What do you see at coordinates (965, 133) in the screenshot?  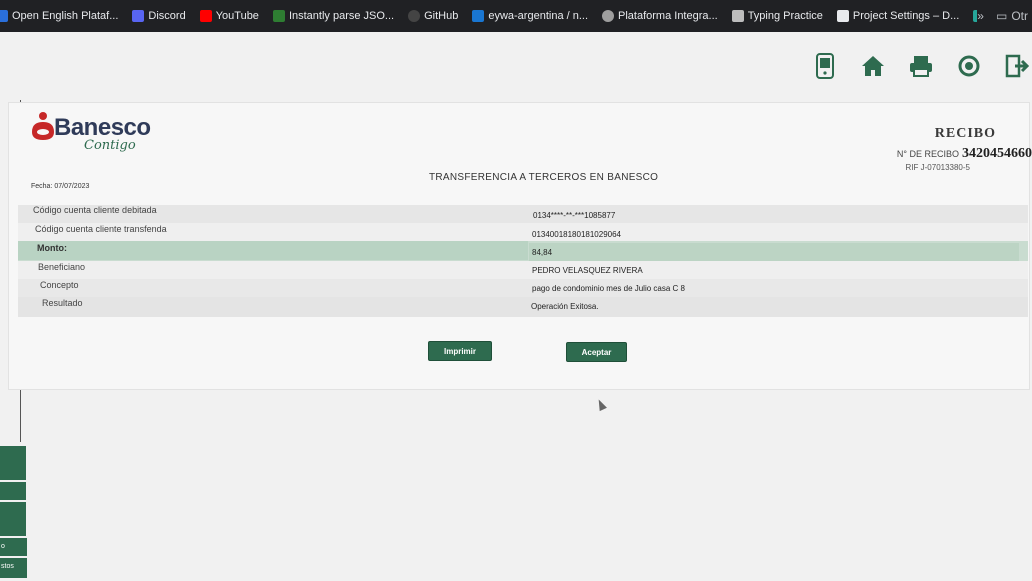 I see `receipt-title: RECIBO` at bounding box center [965, 133].